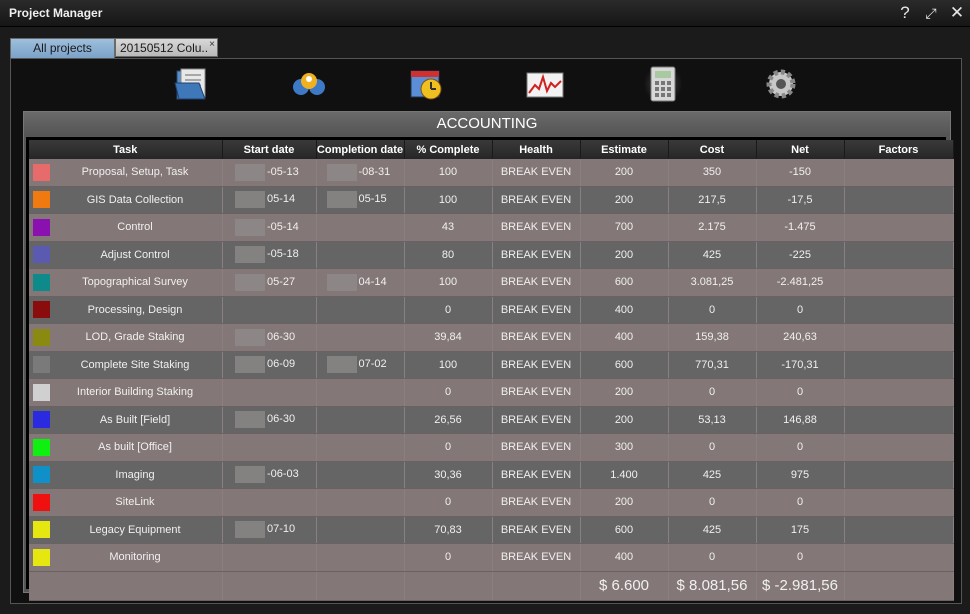  Describe the element at coordinates (126, 200) in the screenshot. I see `task-cell: GIS Data Collection` at that location.